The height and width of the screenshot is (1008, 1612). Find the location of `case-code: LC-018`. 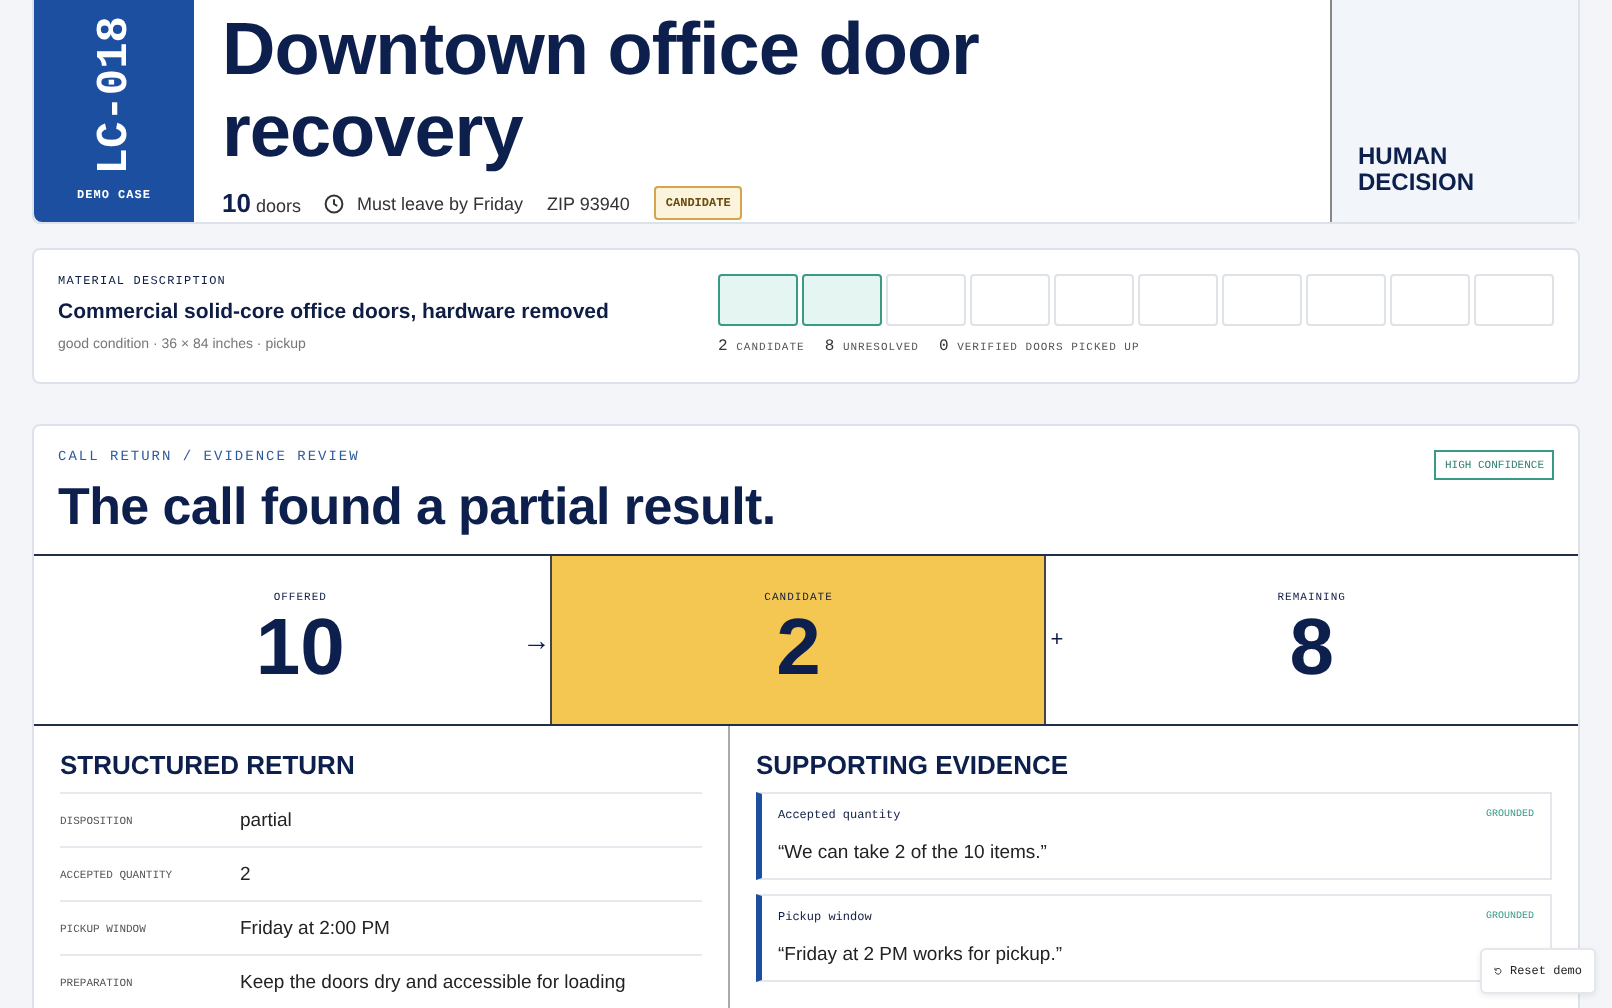

case-code: LC-018 is located at coordinates (114, 95).